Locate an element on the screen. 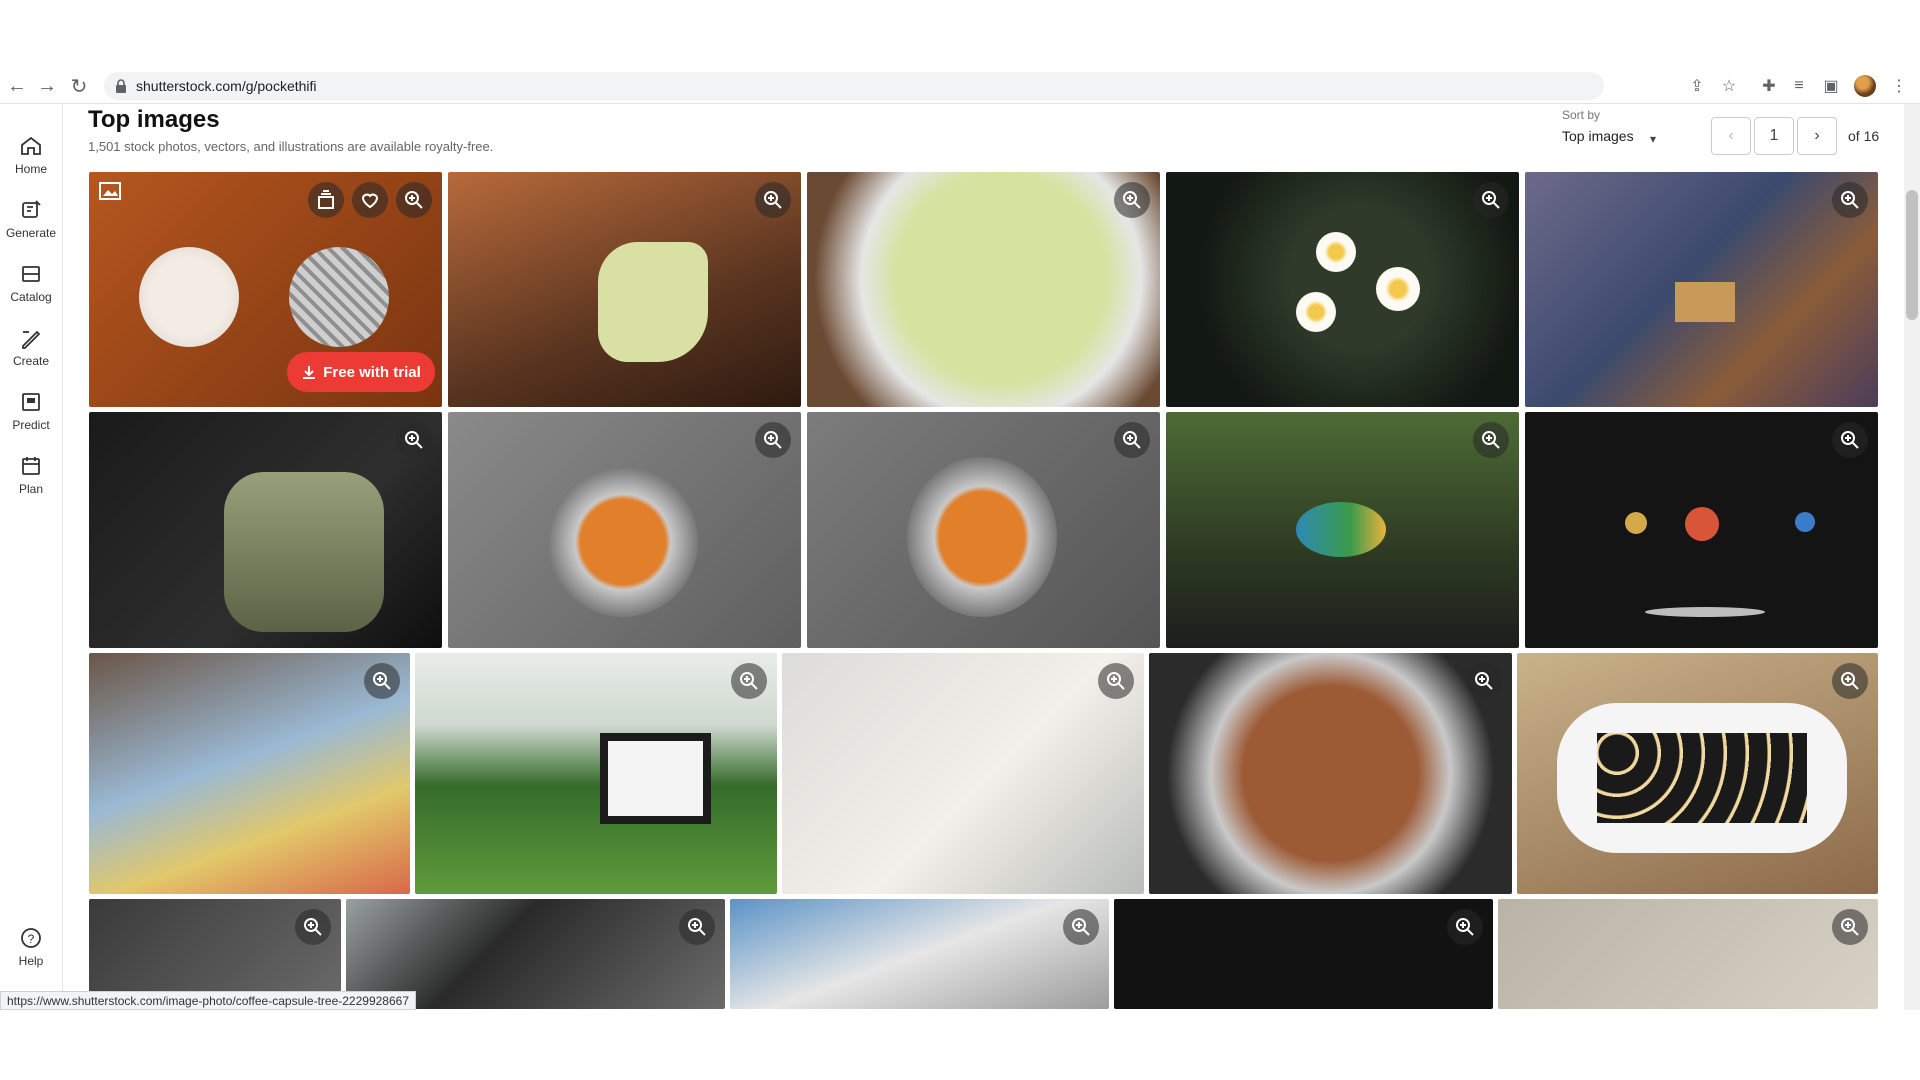 The height and width of the screenshot is (1080, 1920). image-type-icon is located at coordinates (110, 191).